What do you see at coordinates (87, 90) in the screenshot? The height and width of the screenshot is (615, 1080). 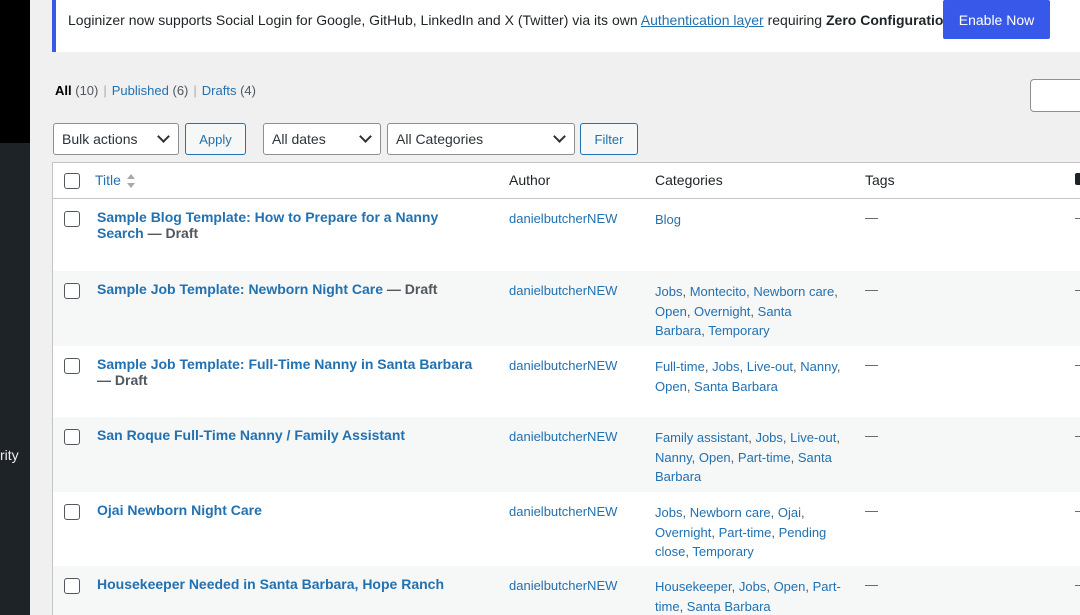 I see `view-all-count: (10)` at bounding box center [87, 90].